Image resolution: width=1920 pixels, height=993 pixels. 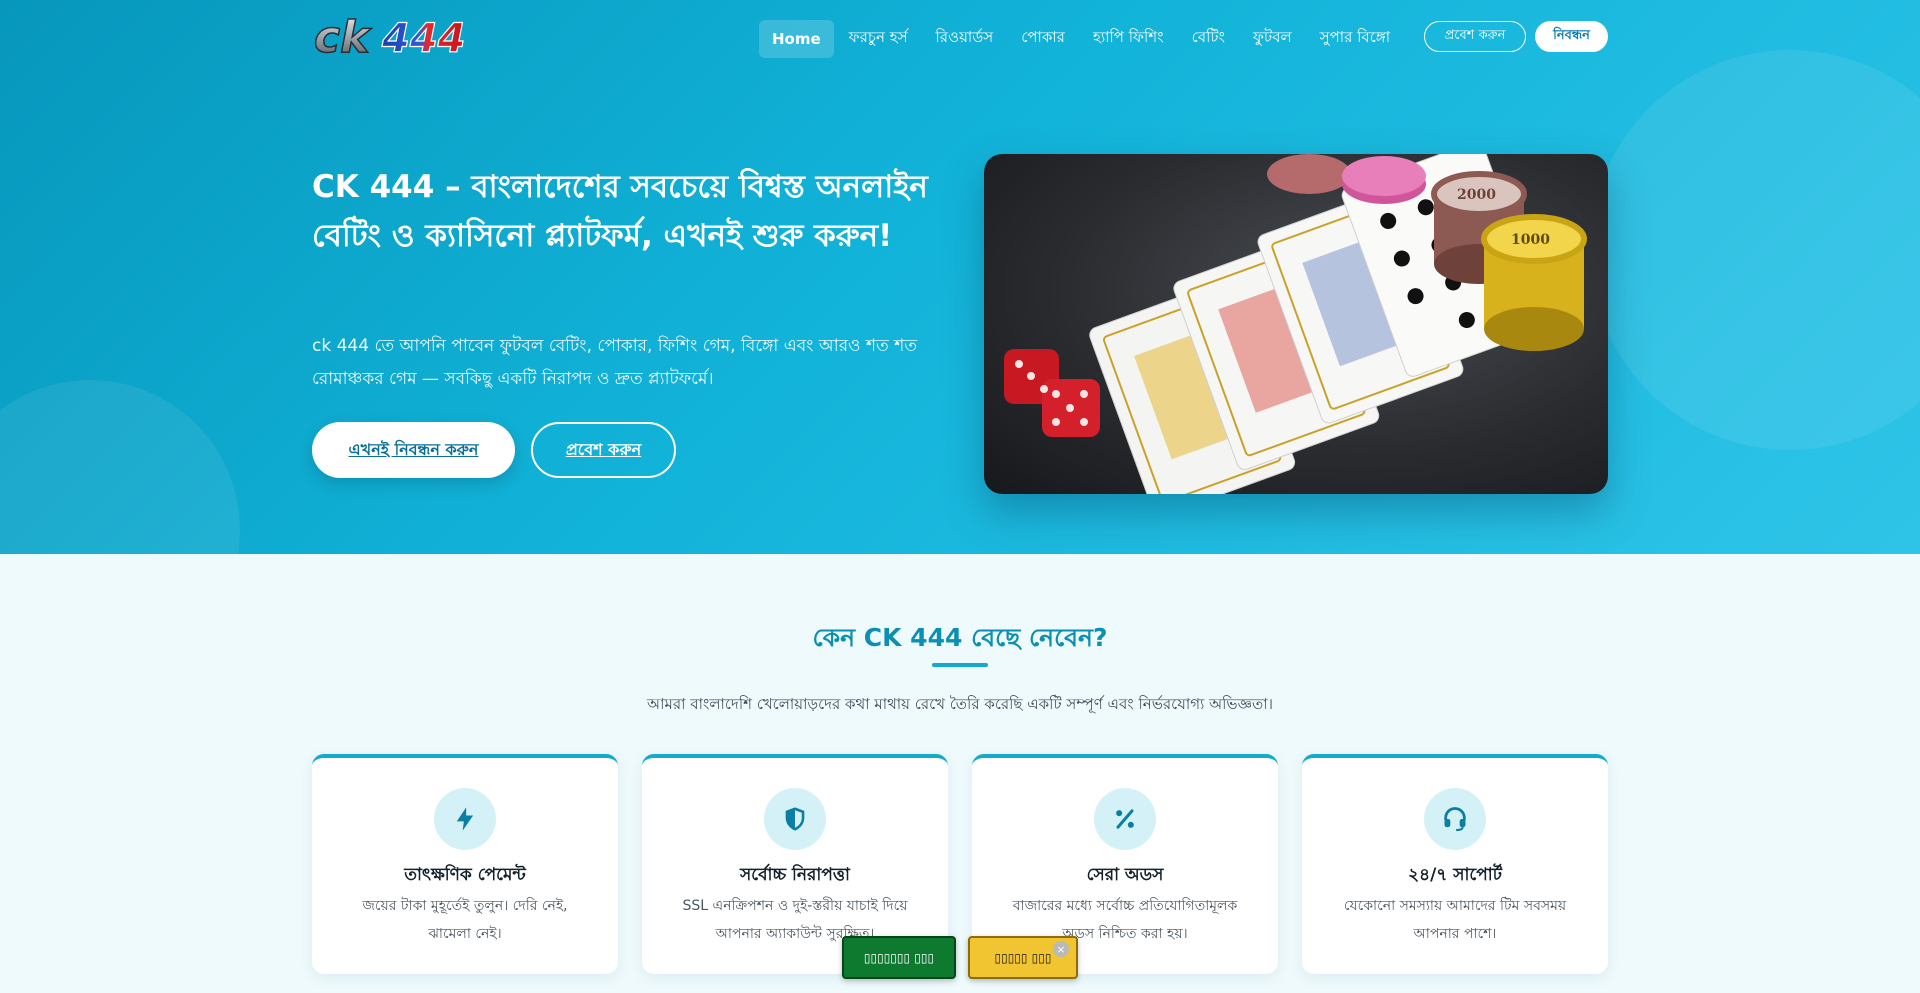 What do you see at coordinates (1355, 38) in the screenshot?
I see `nav-super-bingo: সুপার বিঙ্গো` at bounding box center [1355, 38].